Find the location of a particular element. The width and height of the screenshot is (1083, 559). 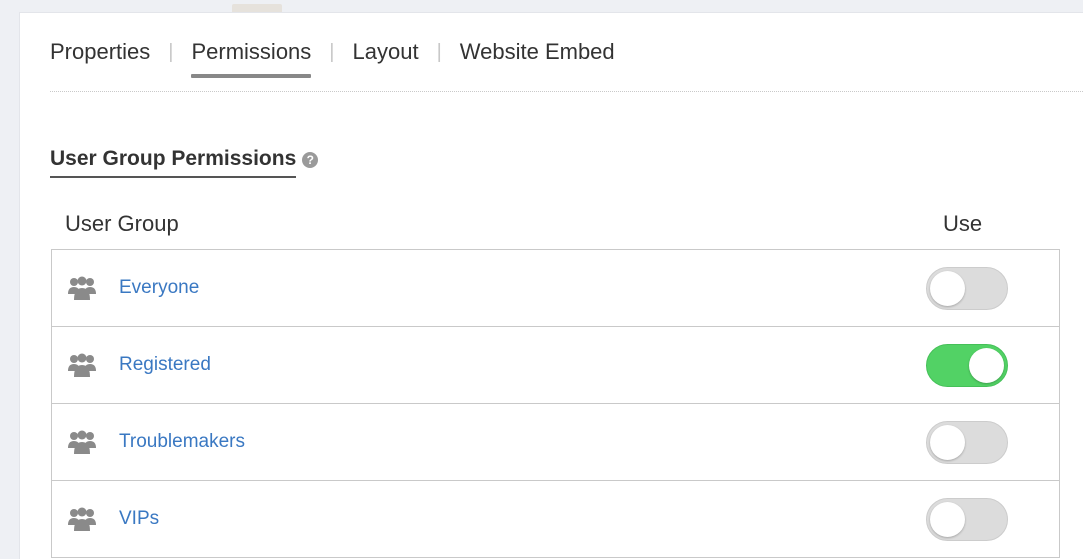

tab-permissions: Permissions is located at coordinates (251, 57).